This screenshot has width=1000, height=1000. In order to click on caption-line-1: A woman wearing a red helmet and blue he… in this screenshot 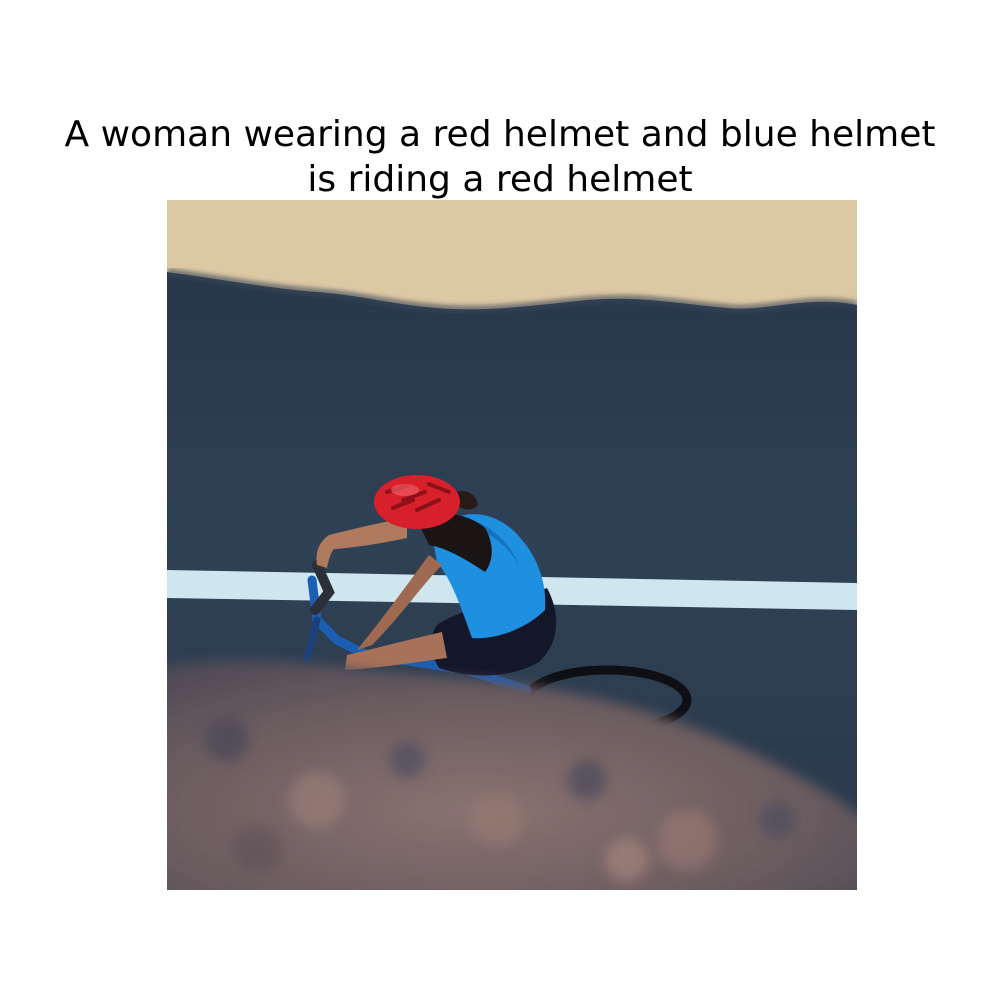, I will do `click(500, 134)`.